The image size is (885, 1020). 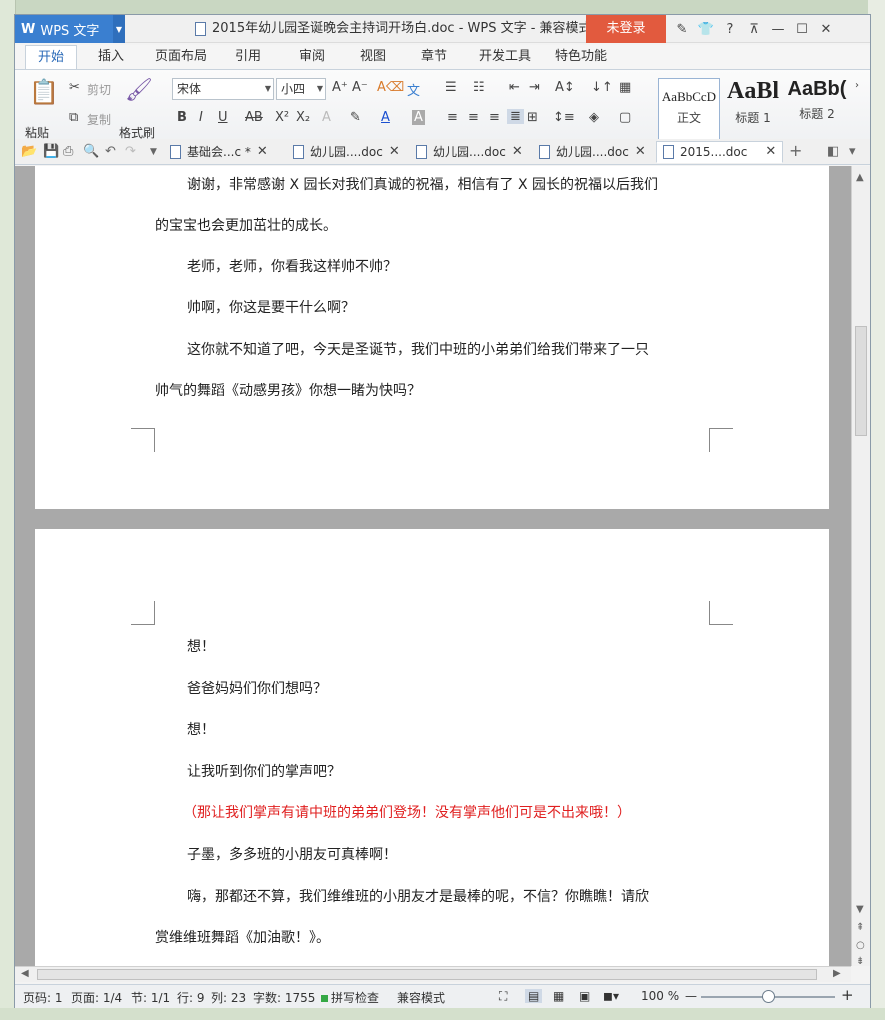 I want to click on scroll-up-icon: ▲, so click(x=860, y=177).